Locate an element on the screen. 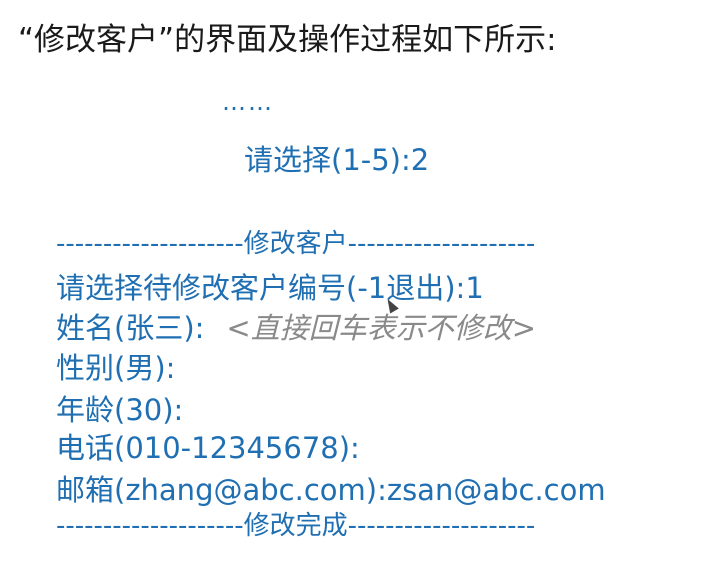  prompt-email: 邮箱(zhang@abc.com):zsan@abc.com is located at coordinates (331, 490).